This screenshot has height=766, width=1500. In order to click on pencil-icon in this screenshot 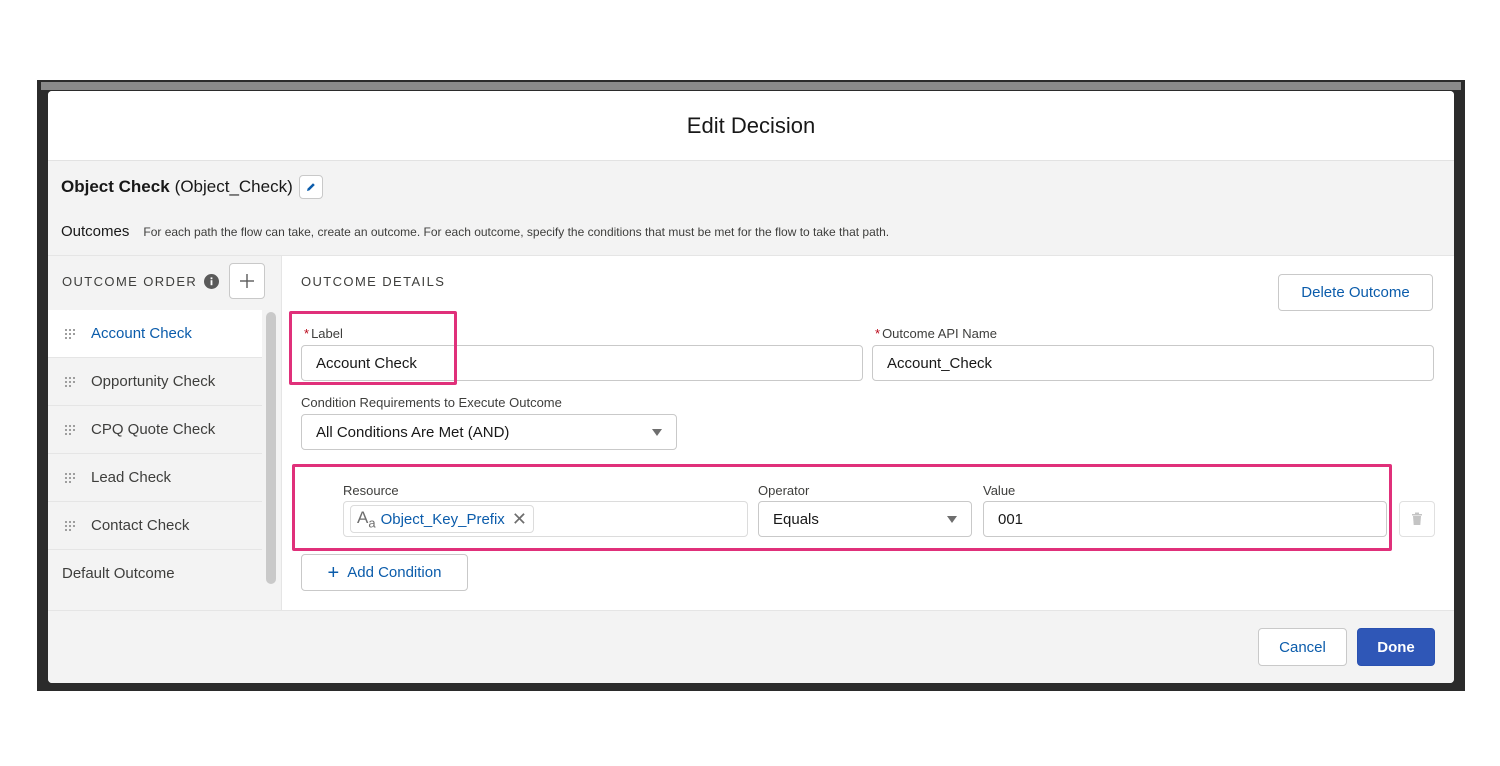, I will do `click(310, 187)`.